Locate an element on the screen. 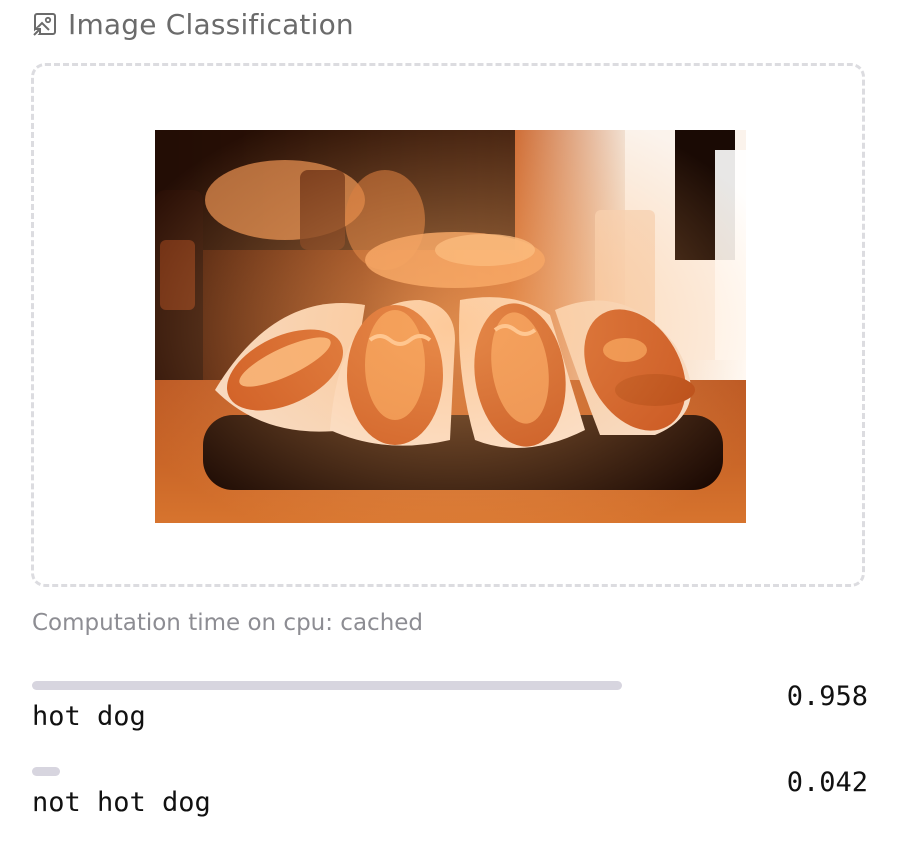  prediction-label: not hot dog is located at coordinates (121, 802).